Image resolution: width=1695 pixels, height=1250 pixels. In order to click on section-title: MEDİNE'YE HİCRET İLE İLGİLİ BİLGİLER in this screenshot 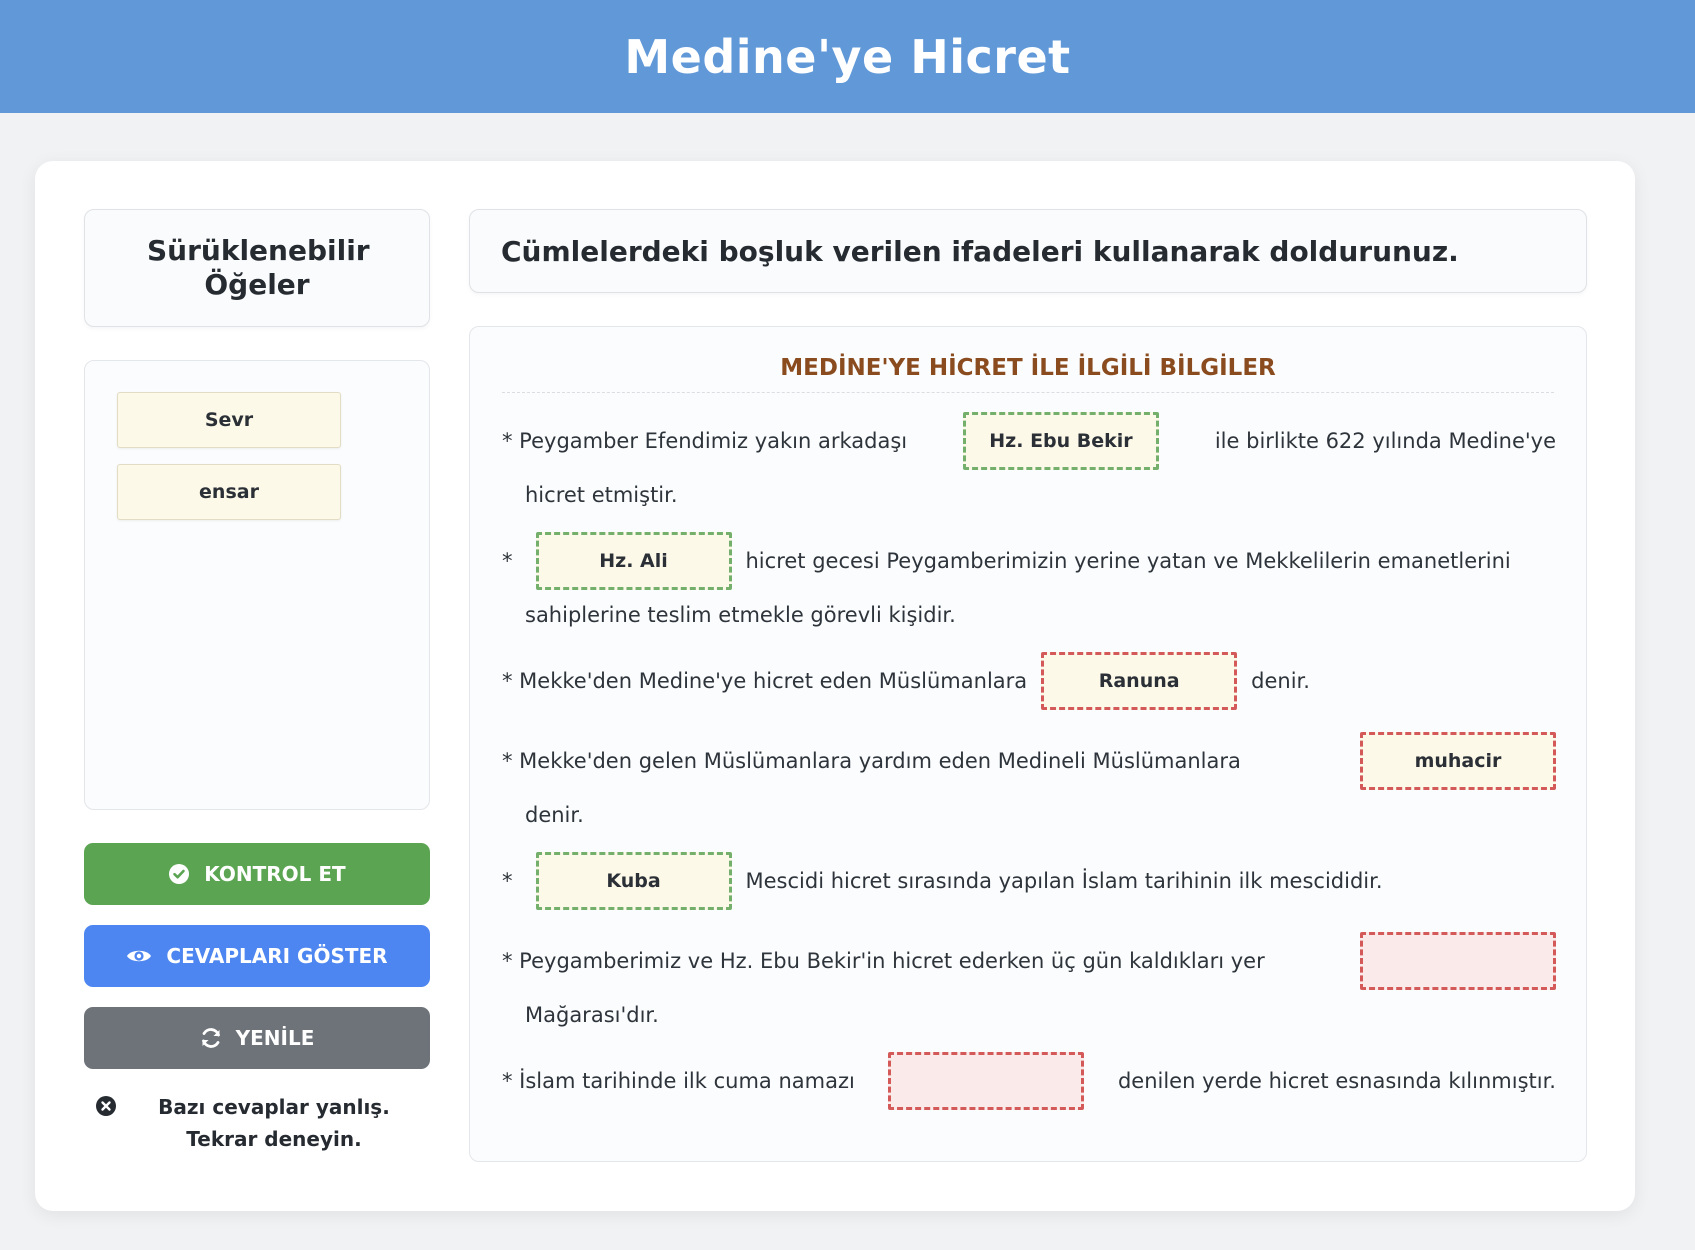, I will do `click(1028, 370)`.